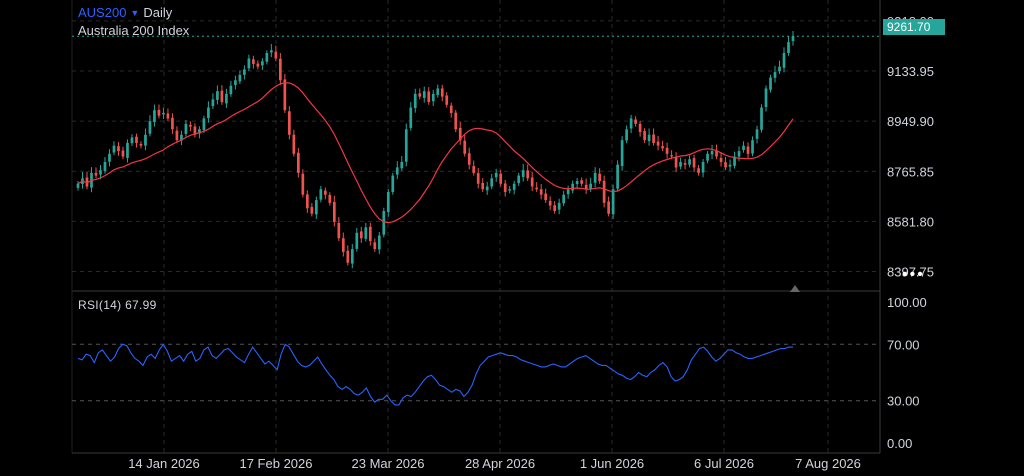 This screenshot has width=1024, height=476. Describe the element at coordinates (910, 71) in the screenshot. I see `price-axis-label: 9133.95` at that location.